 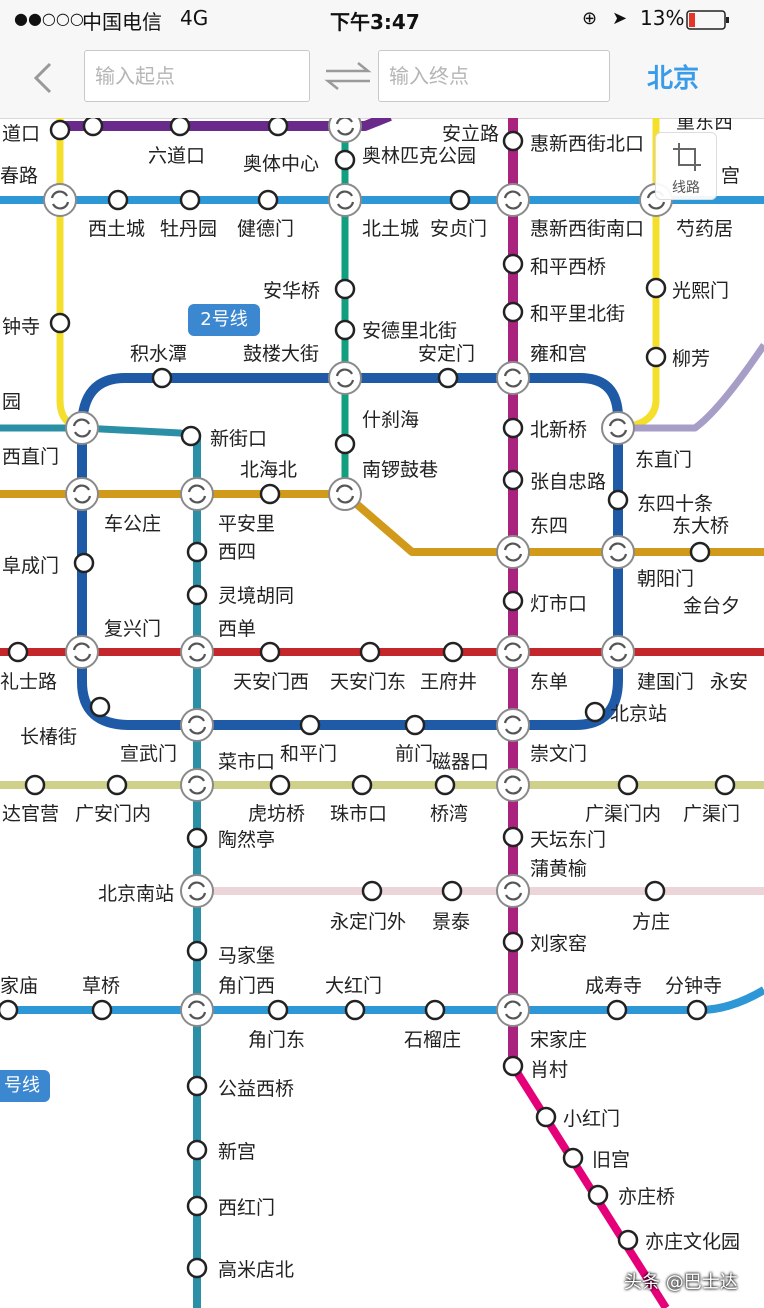 What do you see at coordinates (197, 76) in the screenshot?
I see `start-input` at bounding box center [197, 76].